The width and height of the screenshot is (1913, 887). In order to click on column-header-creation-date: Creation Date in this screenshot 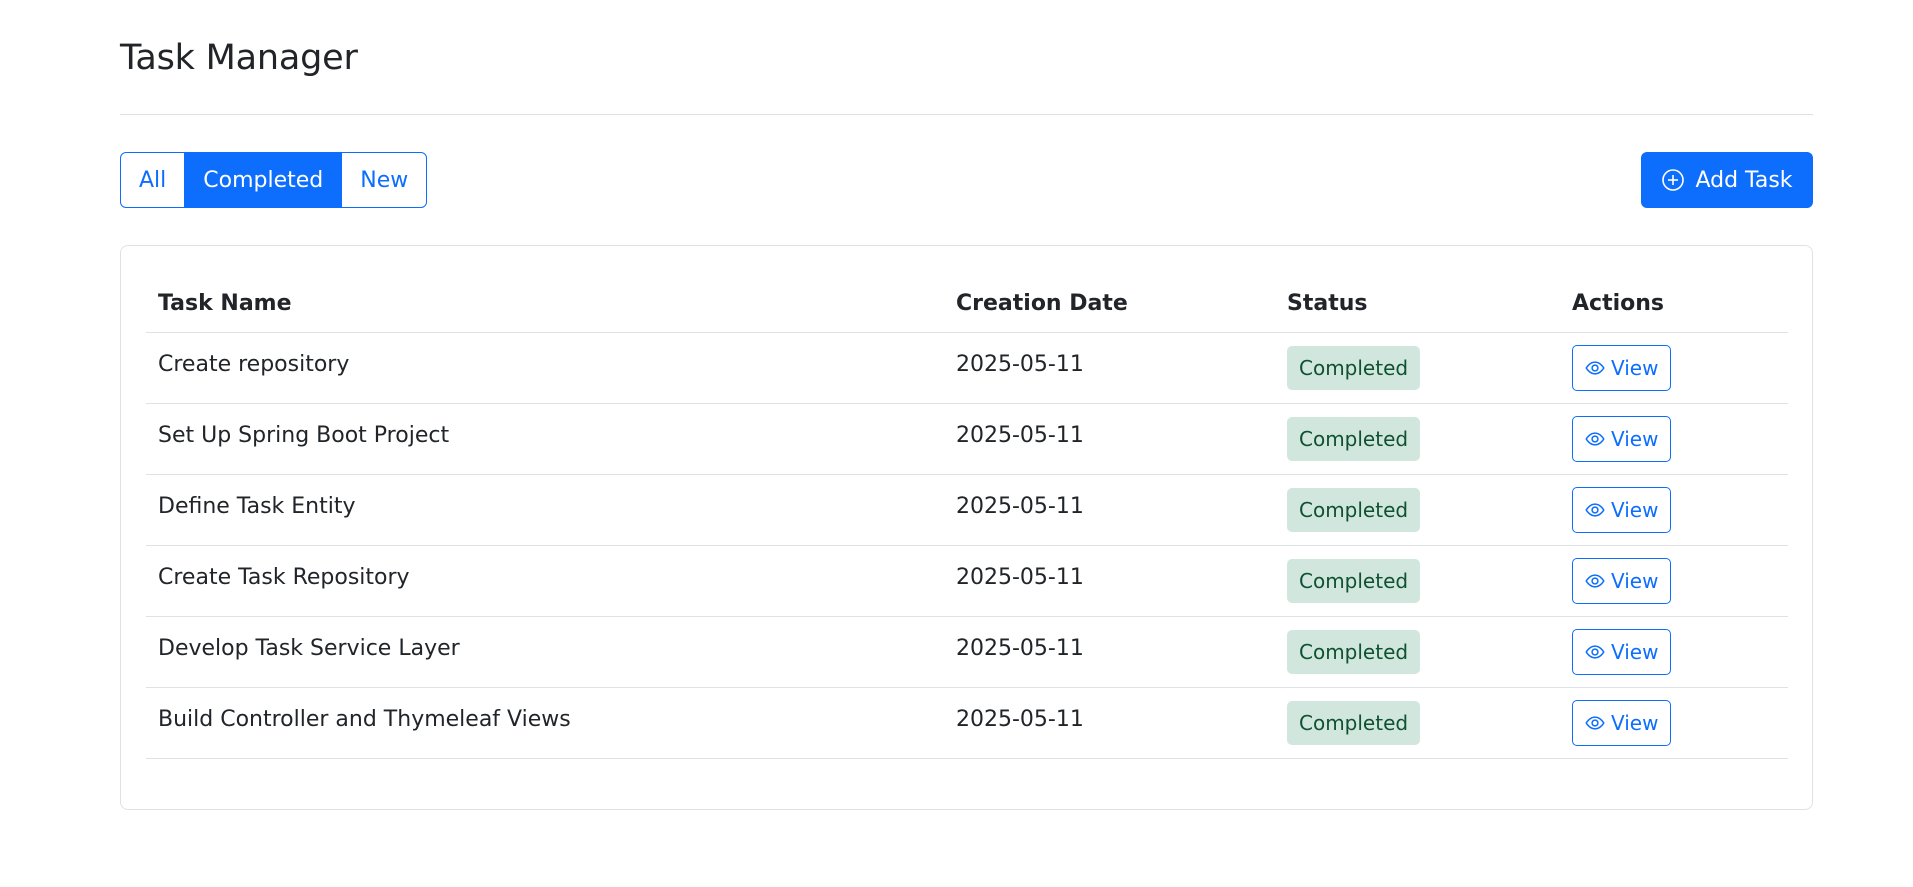, I will do `click(1109, 304)`.